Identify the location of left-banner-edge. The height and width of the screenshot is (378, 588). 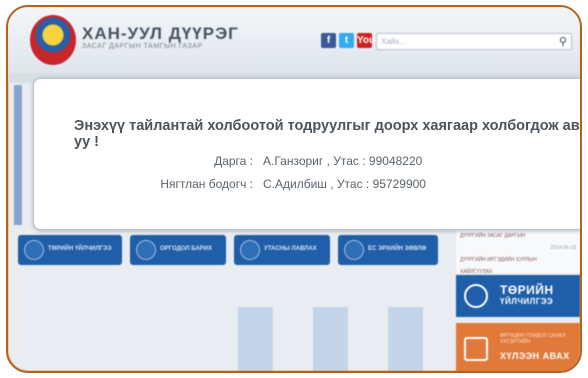
(18, 155).